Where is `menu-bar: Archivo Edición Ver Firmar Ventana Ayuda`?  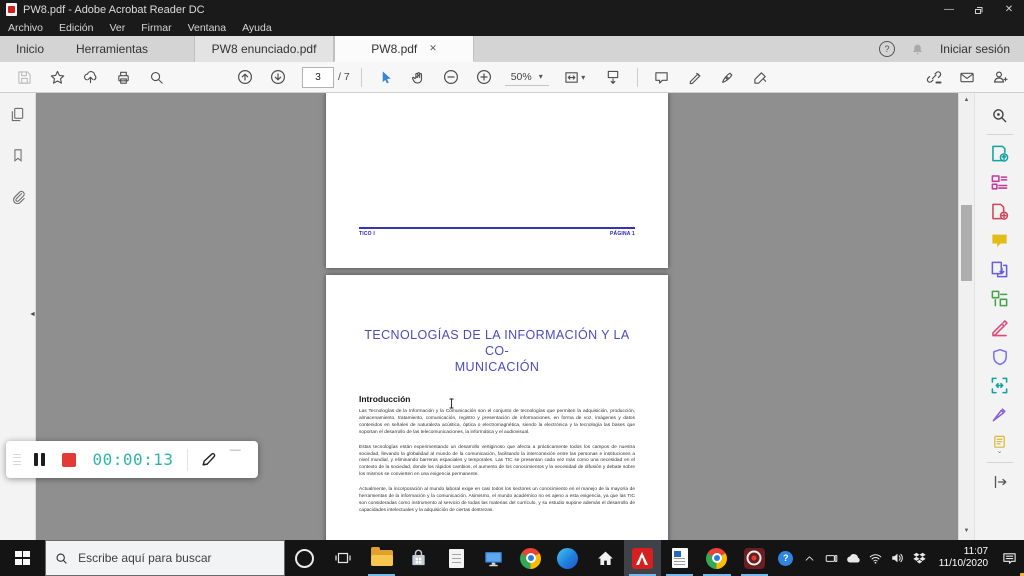
menu-bar: Archivo Edición Ver Firmar Ventana Ayuda is located at coordinates (512, 27).